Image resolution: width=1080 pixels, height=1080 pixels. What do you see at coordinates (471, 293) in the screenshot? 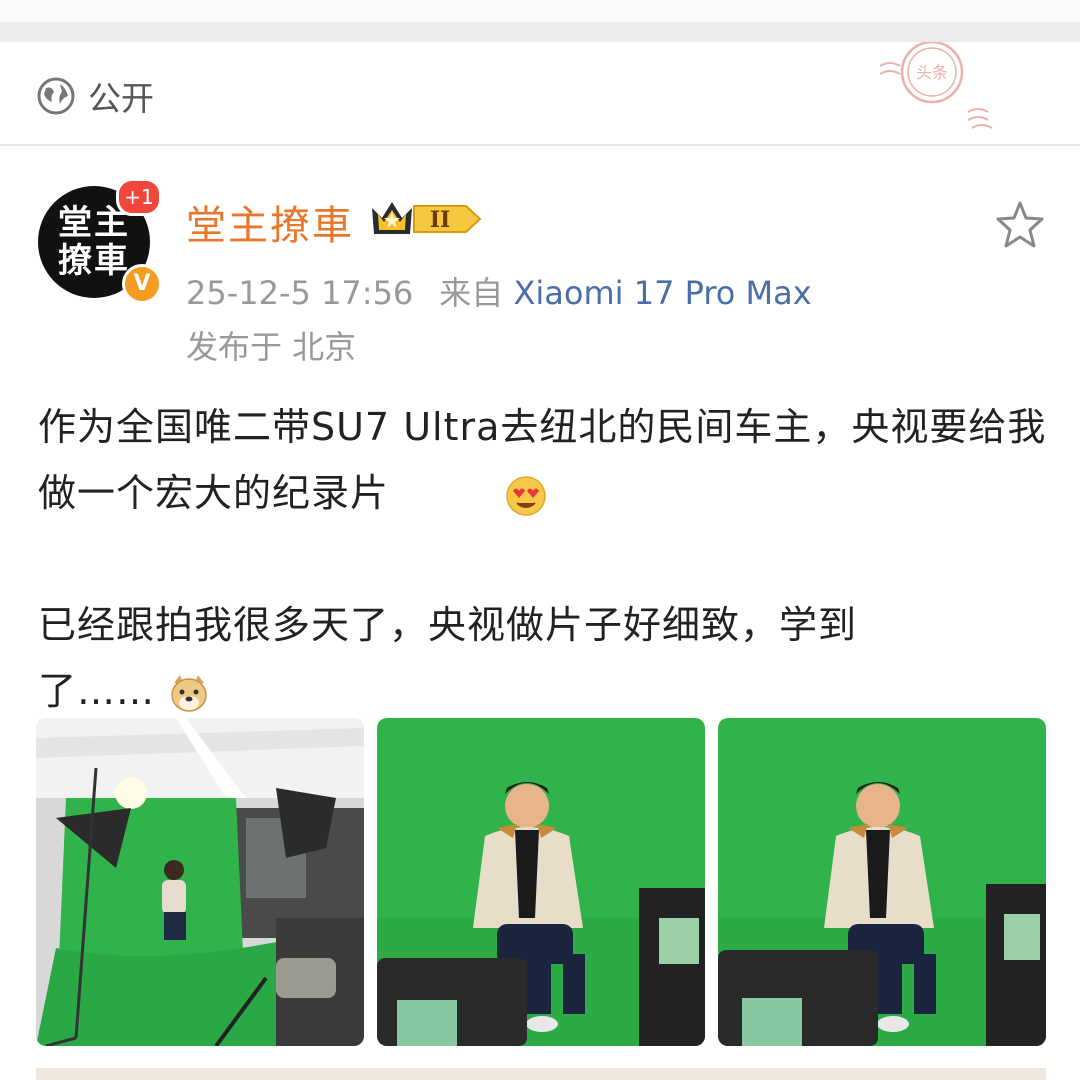
I see `source-prefix: 来自` at bounding box center [471, 293].